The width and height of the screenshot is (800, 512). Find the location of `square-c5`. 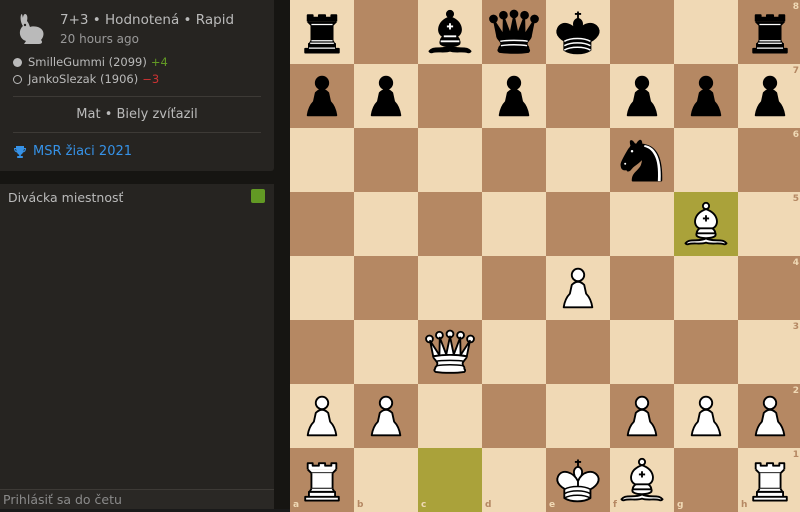

square-c5 is located at coordinates (450, 224).